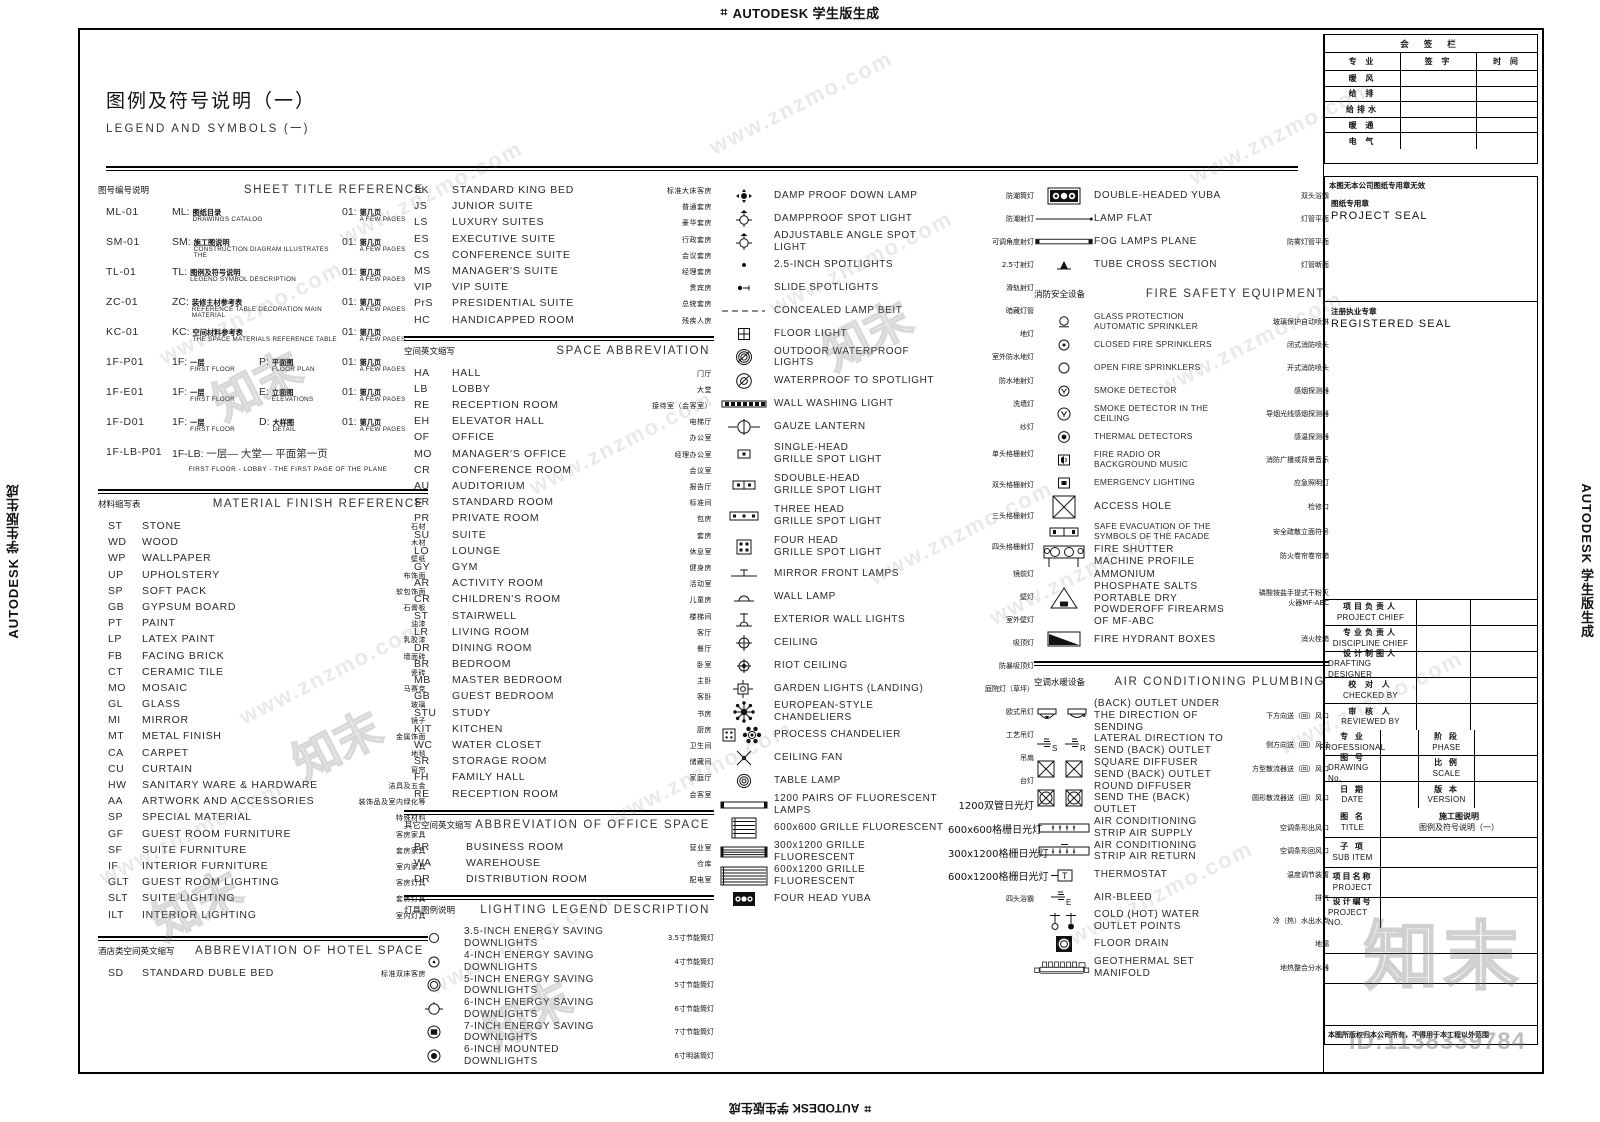  What do you see at coordinates (1459, 822) in the screenshot?
I see `wide-value: 施工图说明 图例及符号说明（一）` at bounding box center [1459, 822].